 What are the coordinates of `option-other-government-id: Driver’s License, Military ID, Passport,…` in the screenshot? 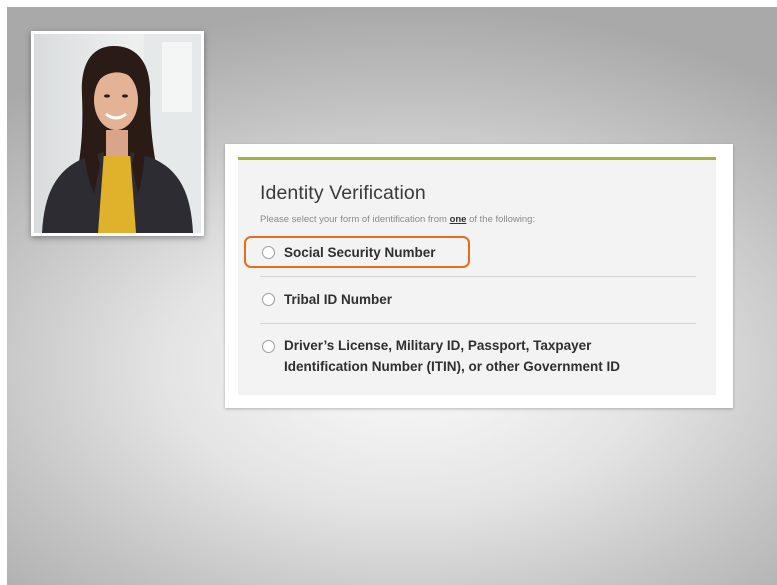 It's located at (478, 356).